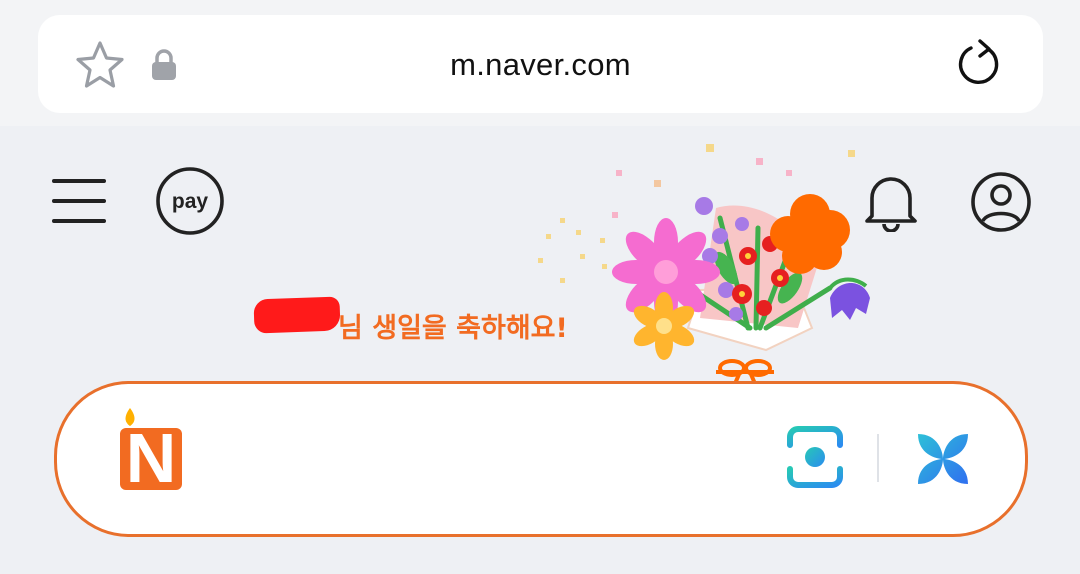 This screenshot has height=574, width=1080. What do you see at coordinates (943, 459) in the screenshot?
I see `ai-search-icon` at bounding box center [943, 459].